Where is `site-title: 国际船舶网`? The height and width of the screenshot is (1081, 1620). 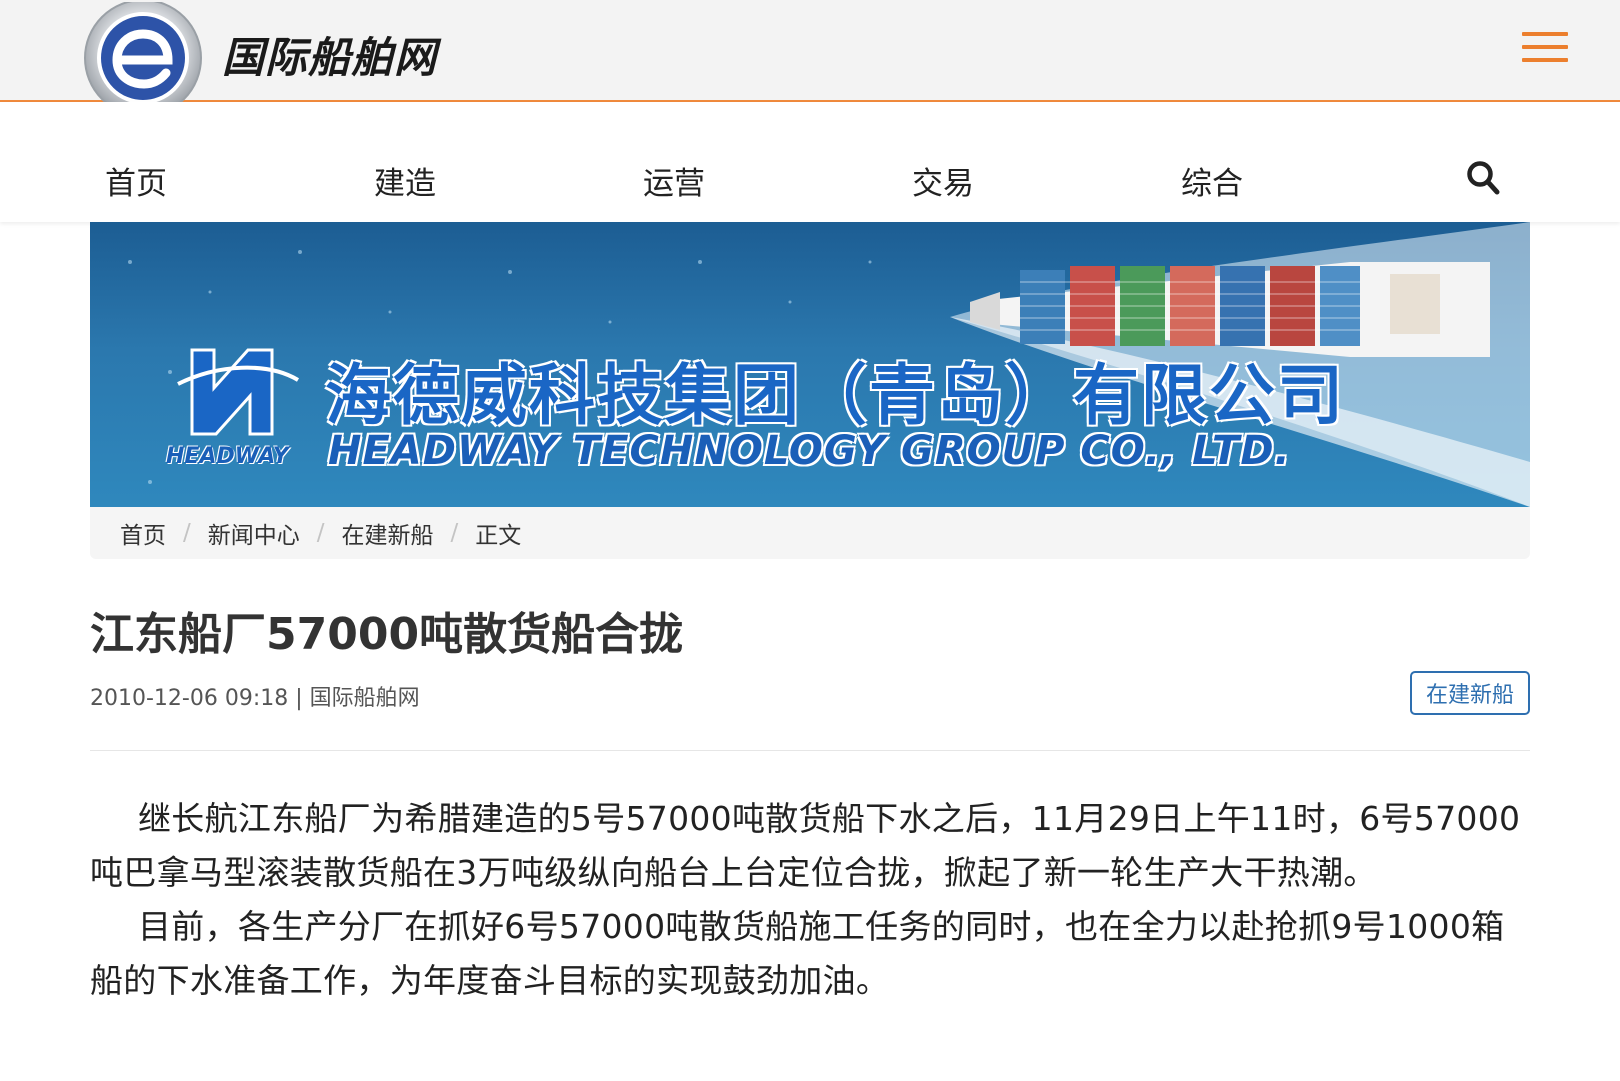
site-title: 国际船舶网 is located at coordinates (329, 54).